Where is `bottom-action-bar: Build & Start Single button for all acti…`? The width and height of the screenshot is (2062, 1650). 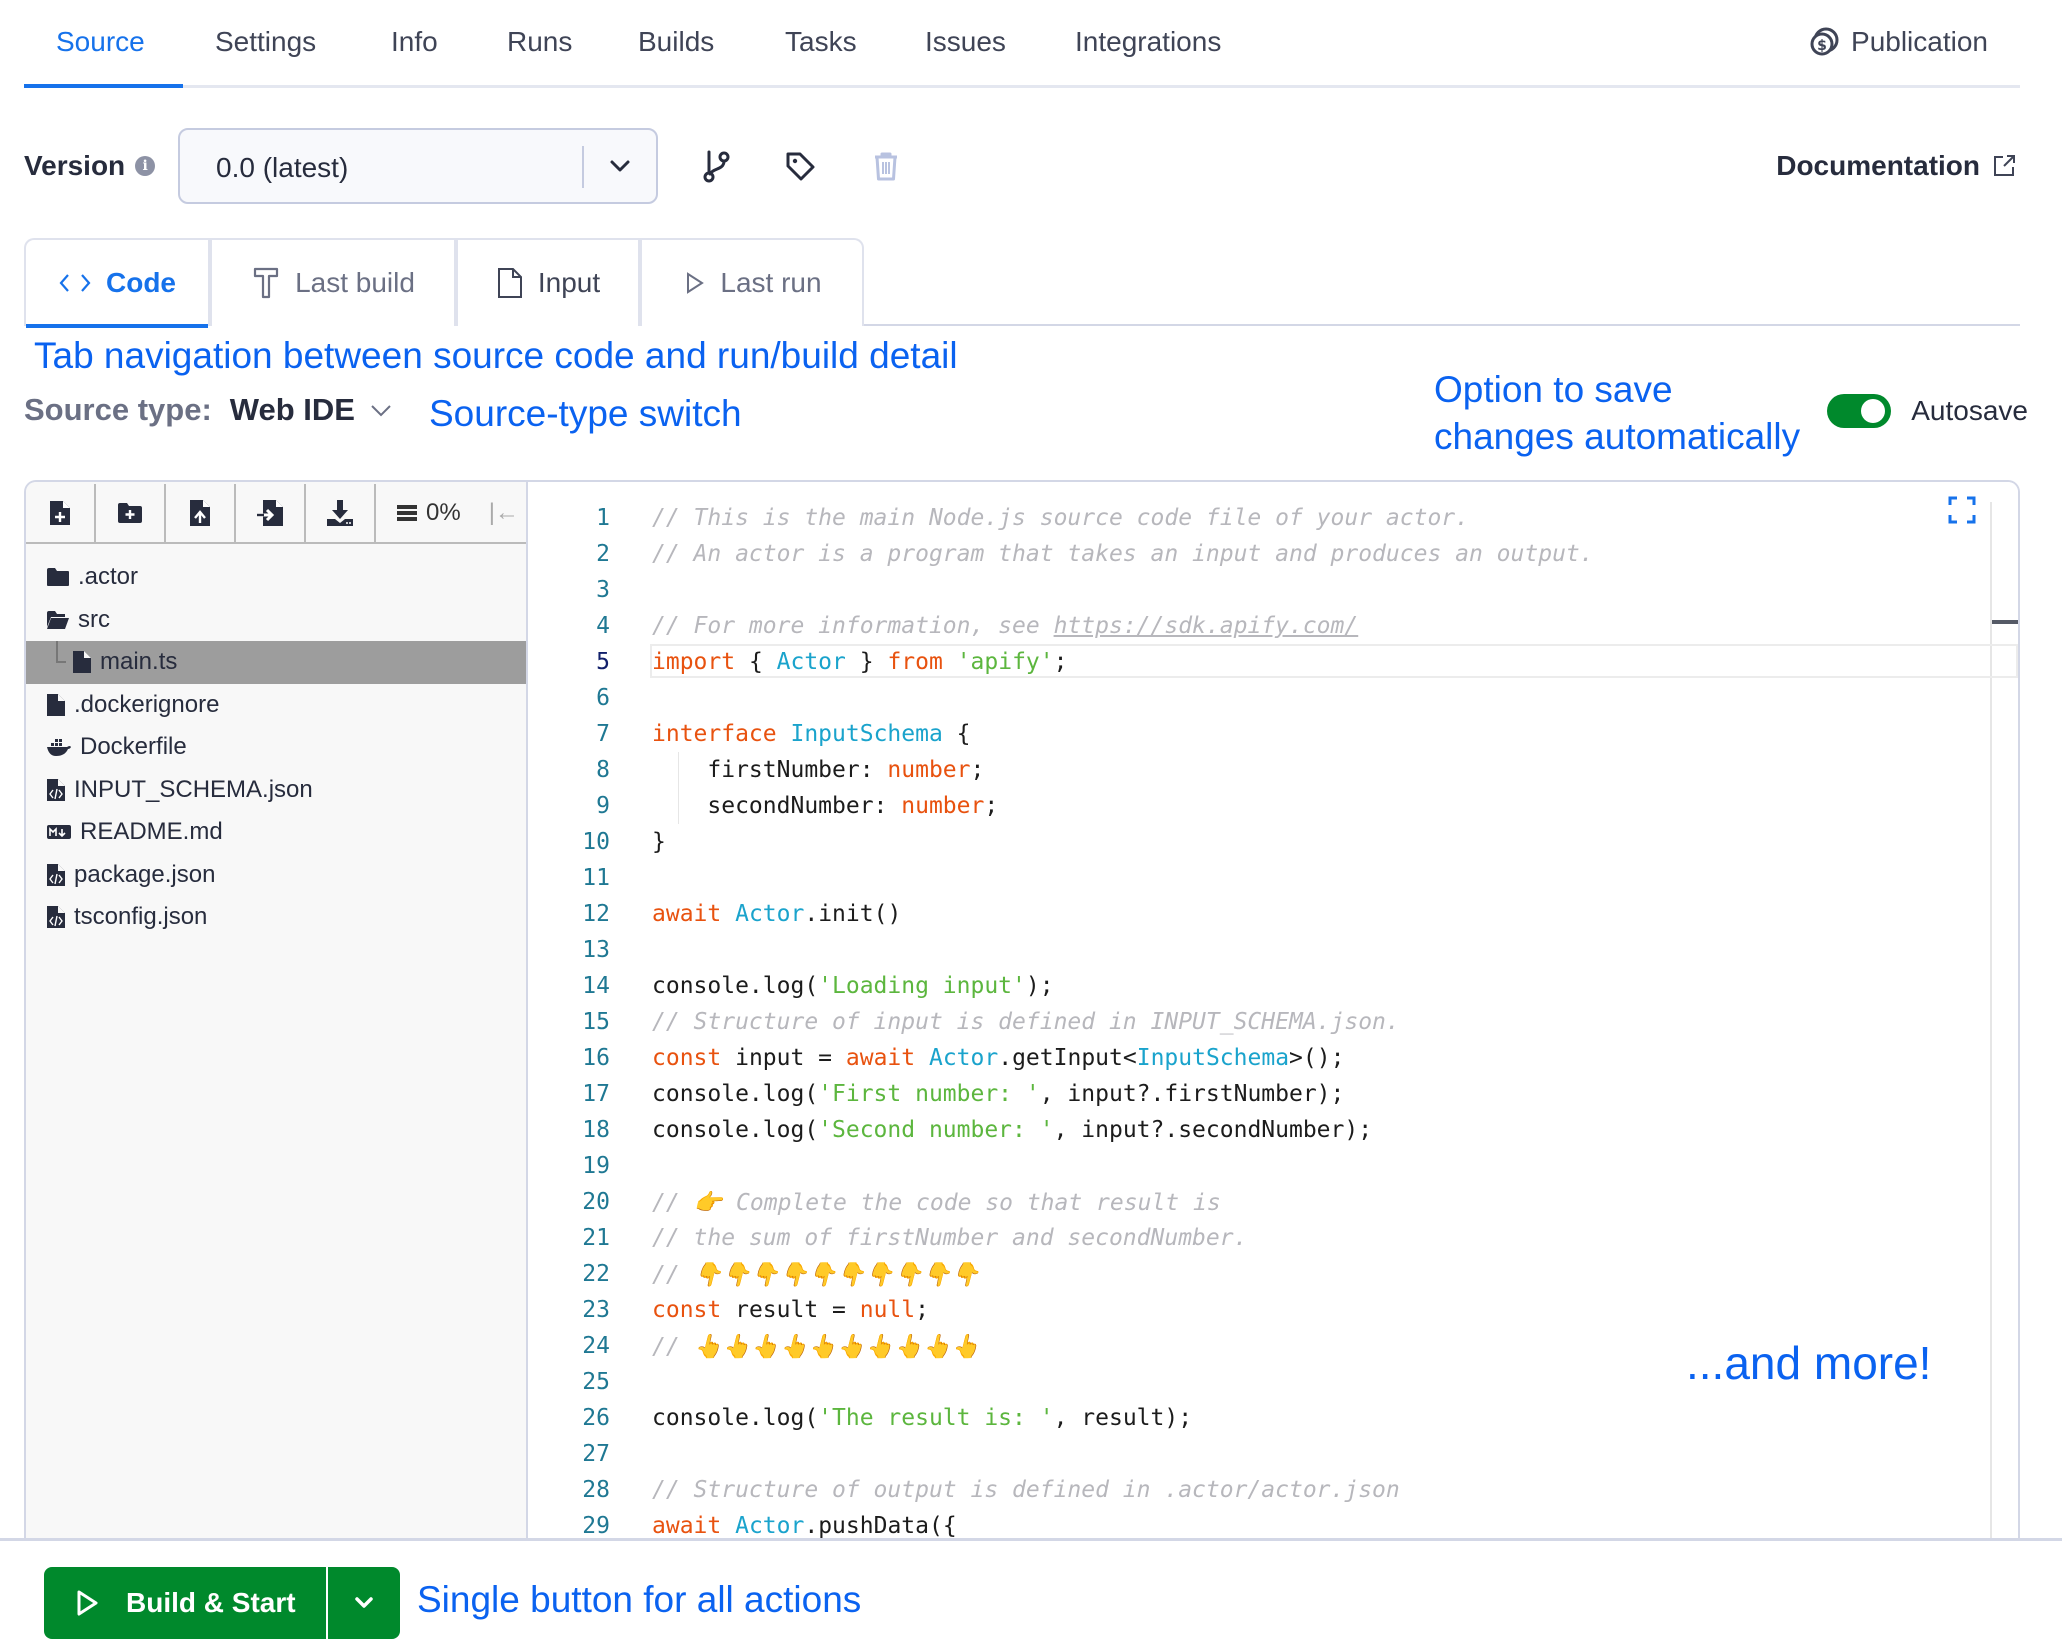
bottom-action-bar: Build & Start Single button for all acti… is located at coordinates (1031, 1594).